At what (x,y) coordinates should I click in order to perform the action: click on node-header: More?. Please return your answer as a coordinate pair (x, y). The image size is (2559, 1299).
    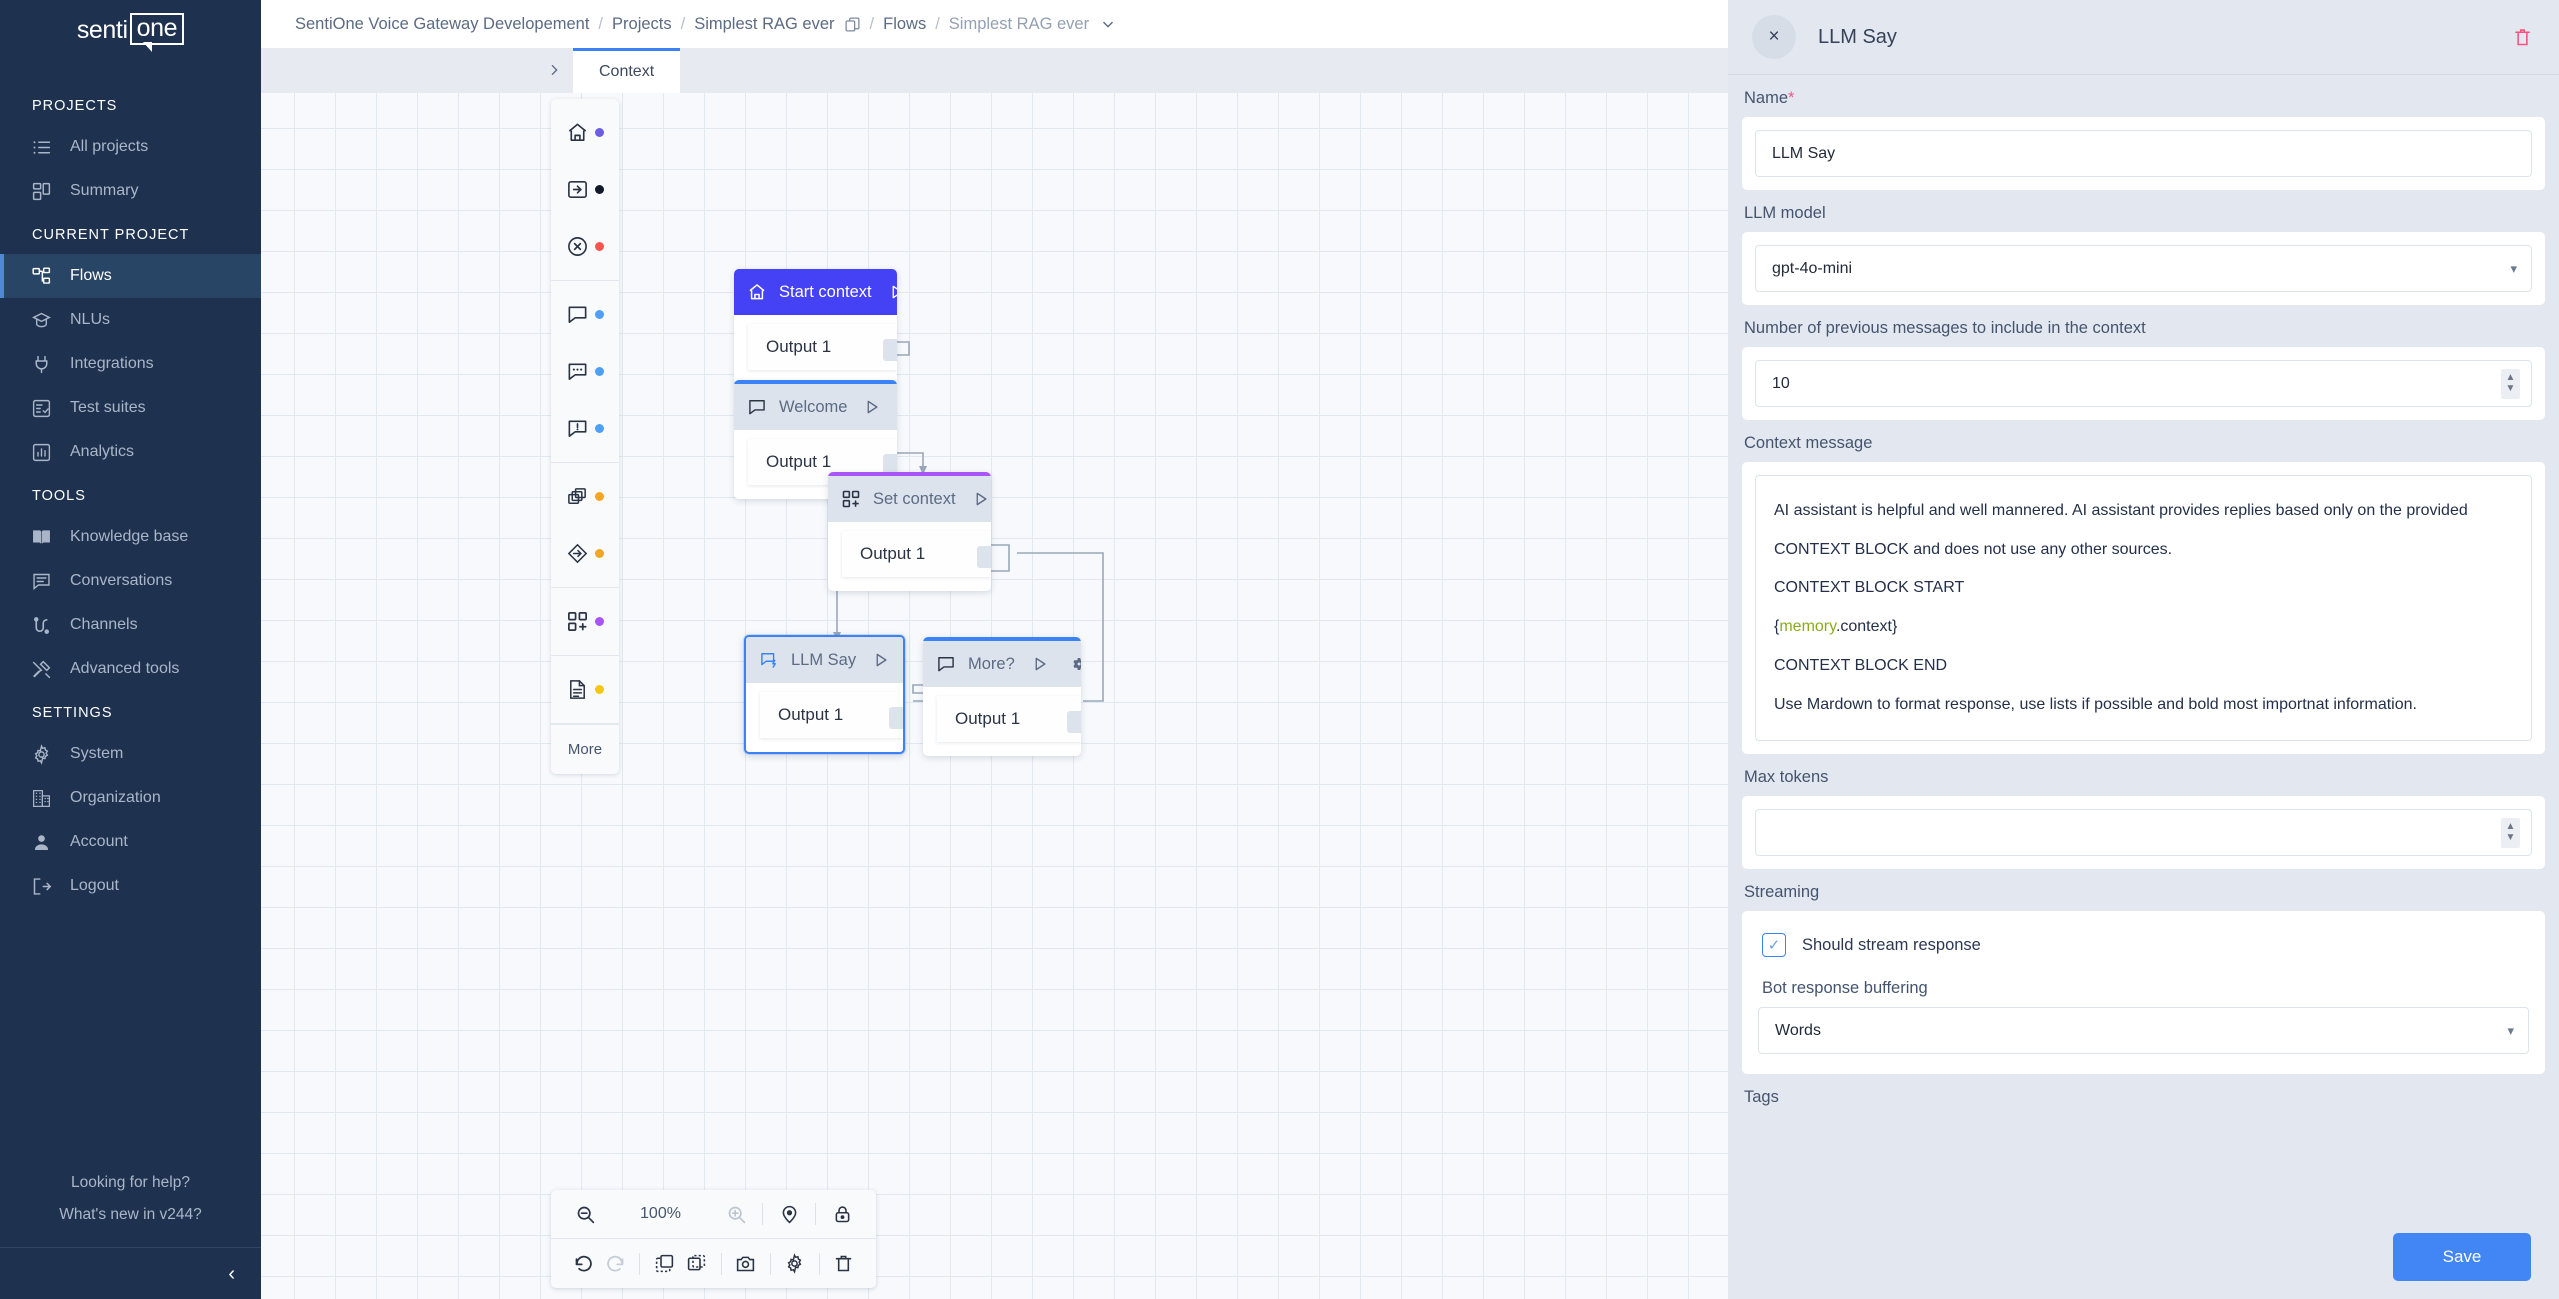
    Looking at the image, I should click on (1002, 664).